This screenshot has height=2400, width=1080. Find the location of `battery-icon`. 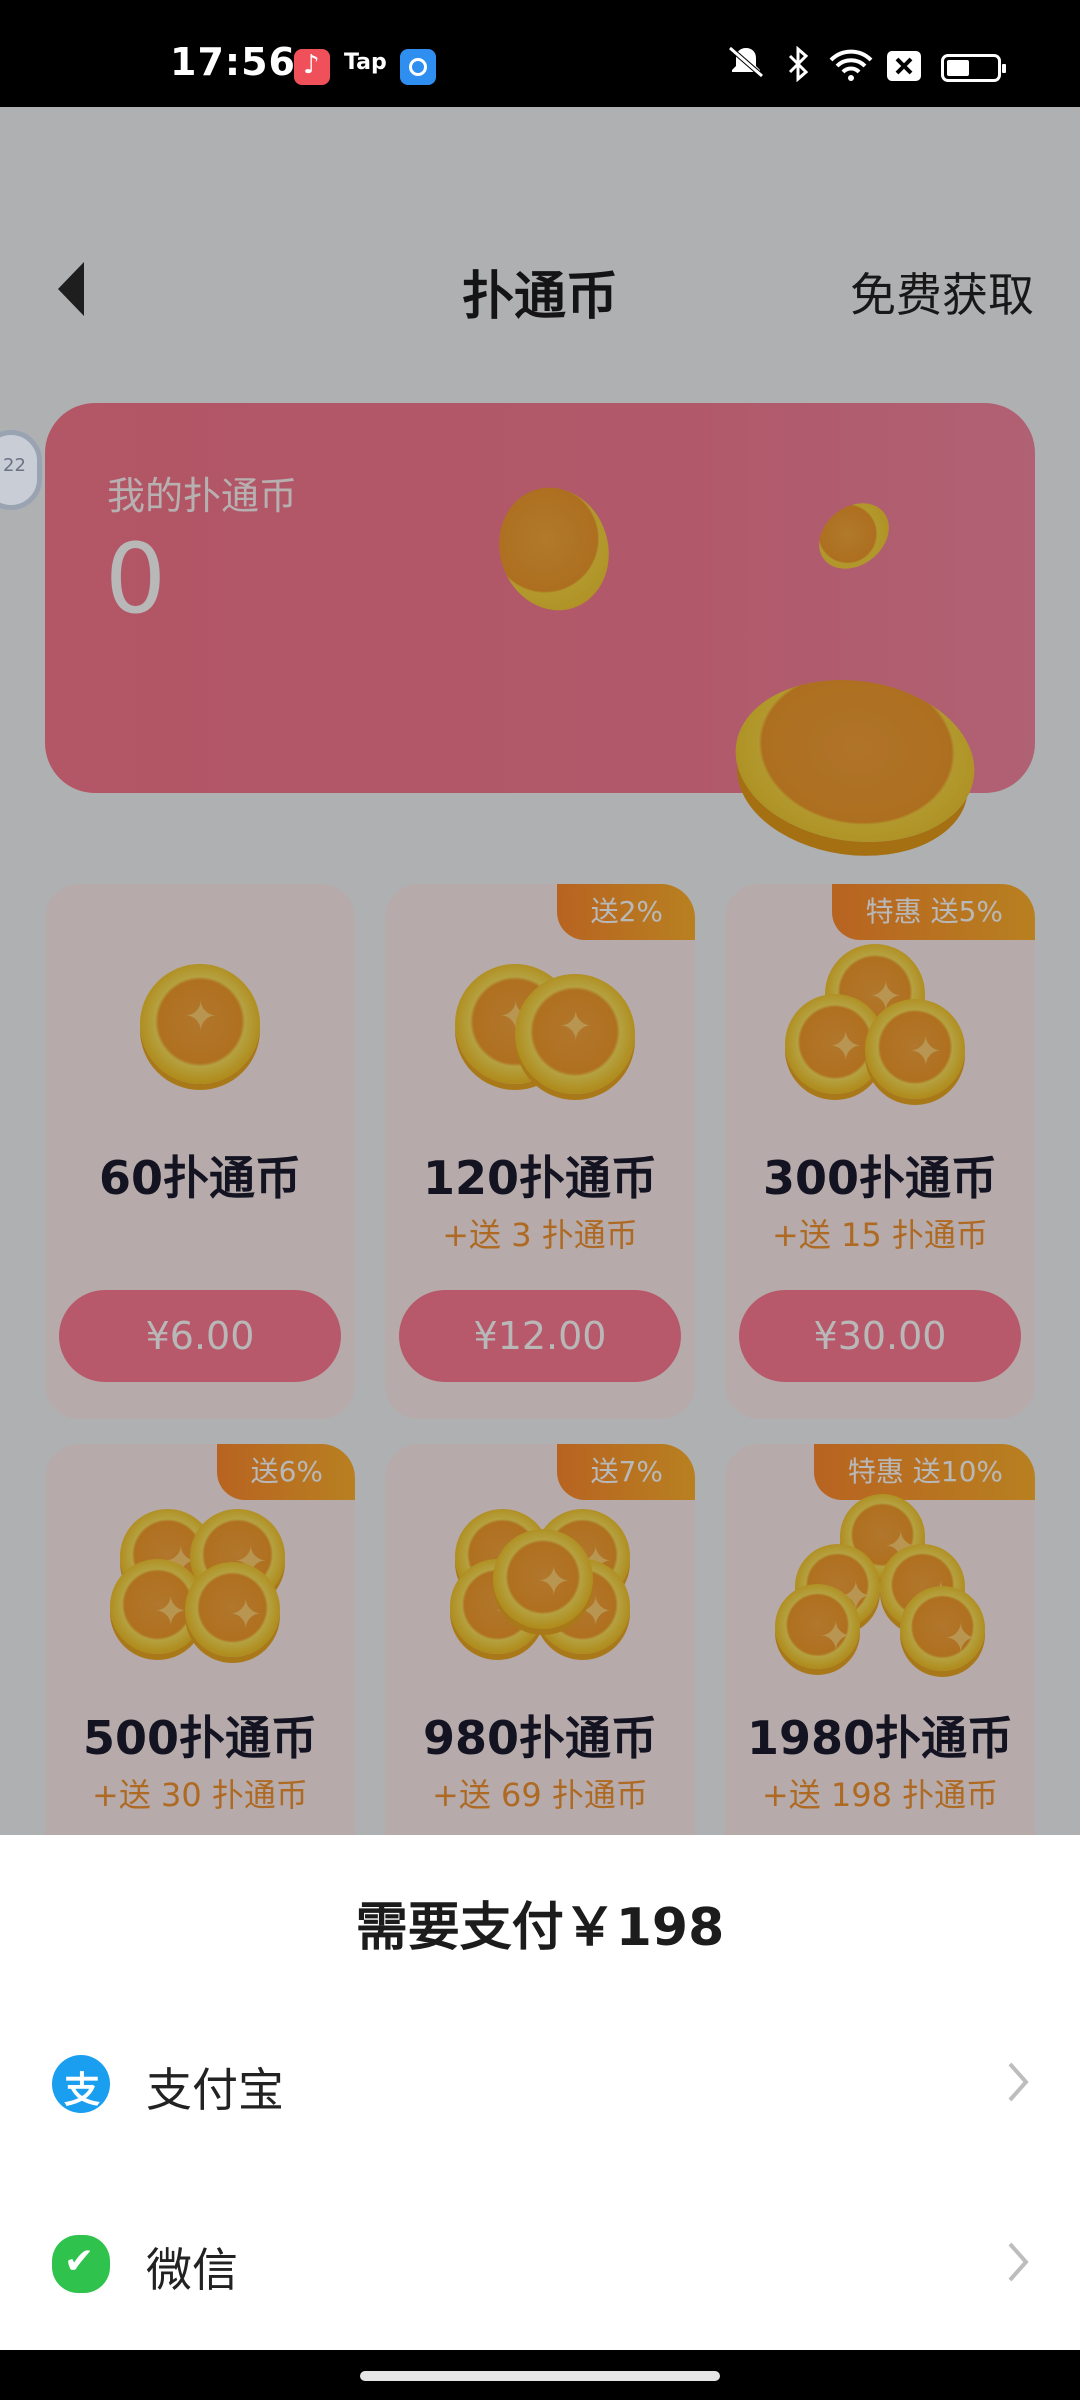

battery-icon is located at coordinates (973, 68).